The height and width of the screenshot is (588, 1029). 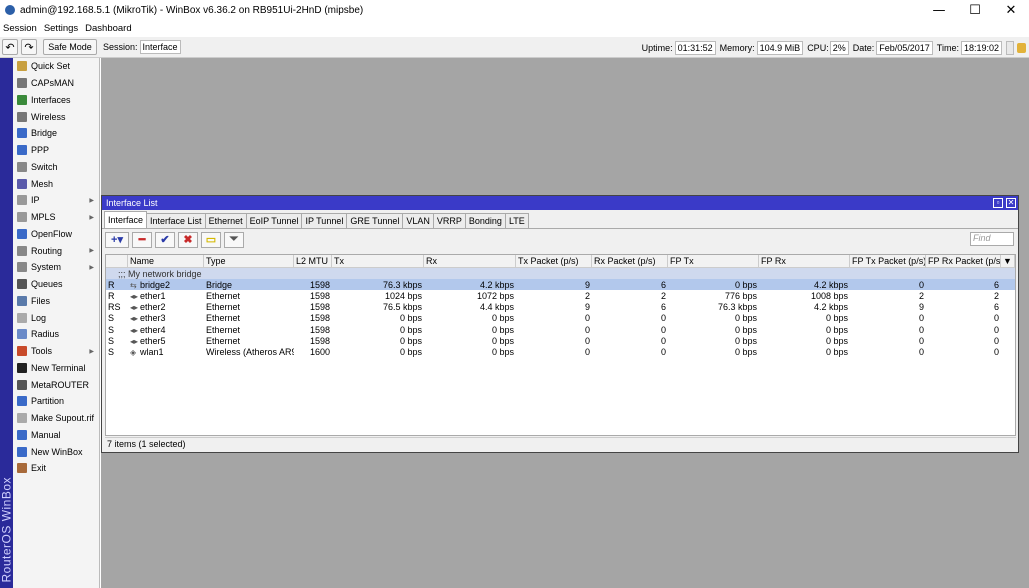 What do you see at coordinates (70, 47) in the screenshot?
I see `safe-mode-button: Safe Mode` at bounding box center [70, 47].